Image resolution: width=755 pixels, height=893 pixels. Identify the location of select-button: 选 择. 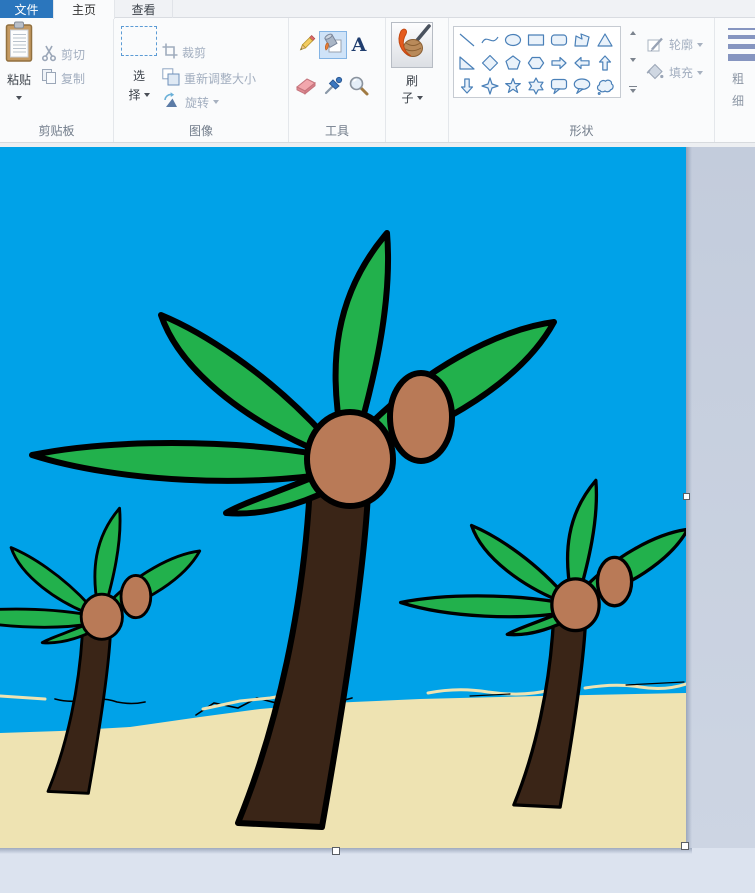
(139, 64).